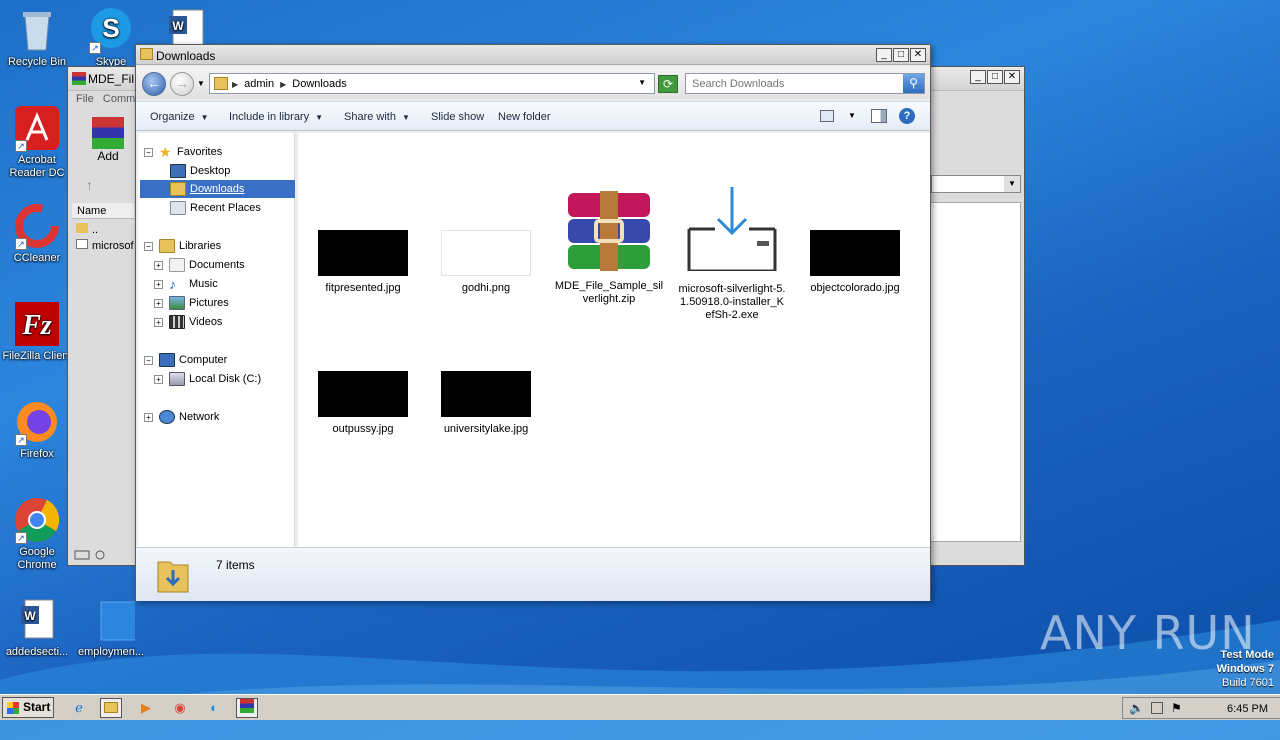 This screenshot has height=740, width=1280. What do you see at coordinates (486, 262) in the screenshot?
I see `file-item: godhi.png` at bounding box center [486, 262].